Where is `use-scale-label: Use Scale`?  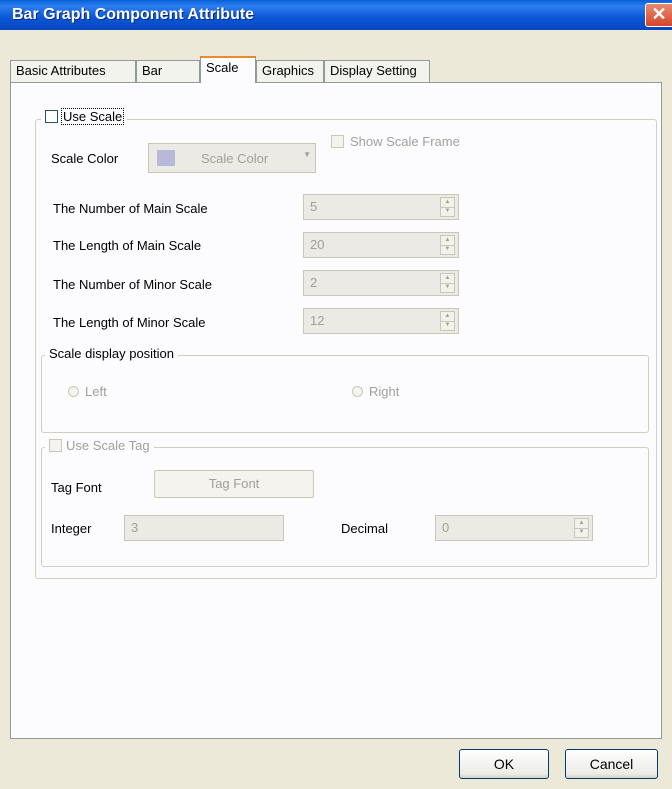 use-scale-label: Use Scale is located at coordinates (92, 116).